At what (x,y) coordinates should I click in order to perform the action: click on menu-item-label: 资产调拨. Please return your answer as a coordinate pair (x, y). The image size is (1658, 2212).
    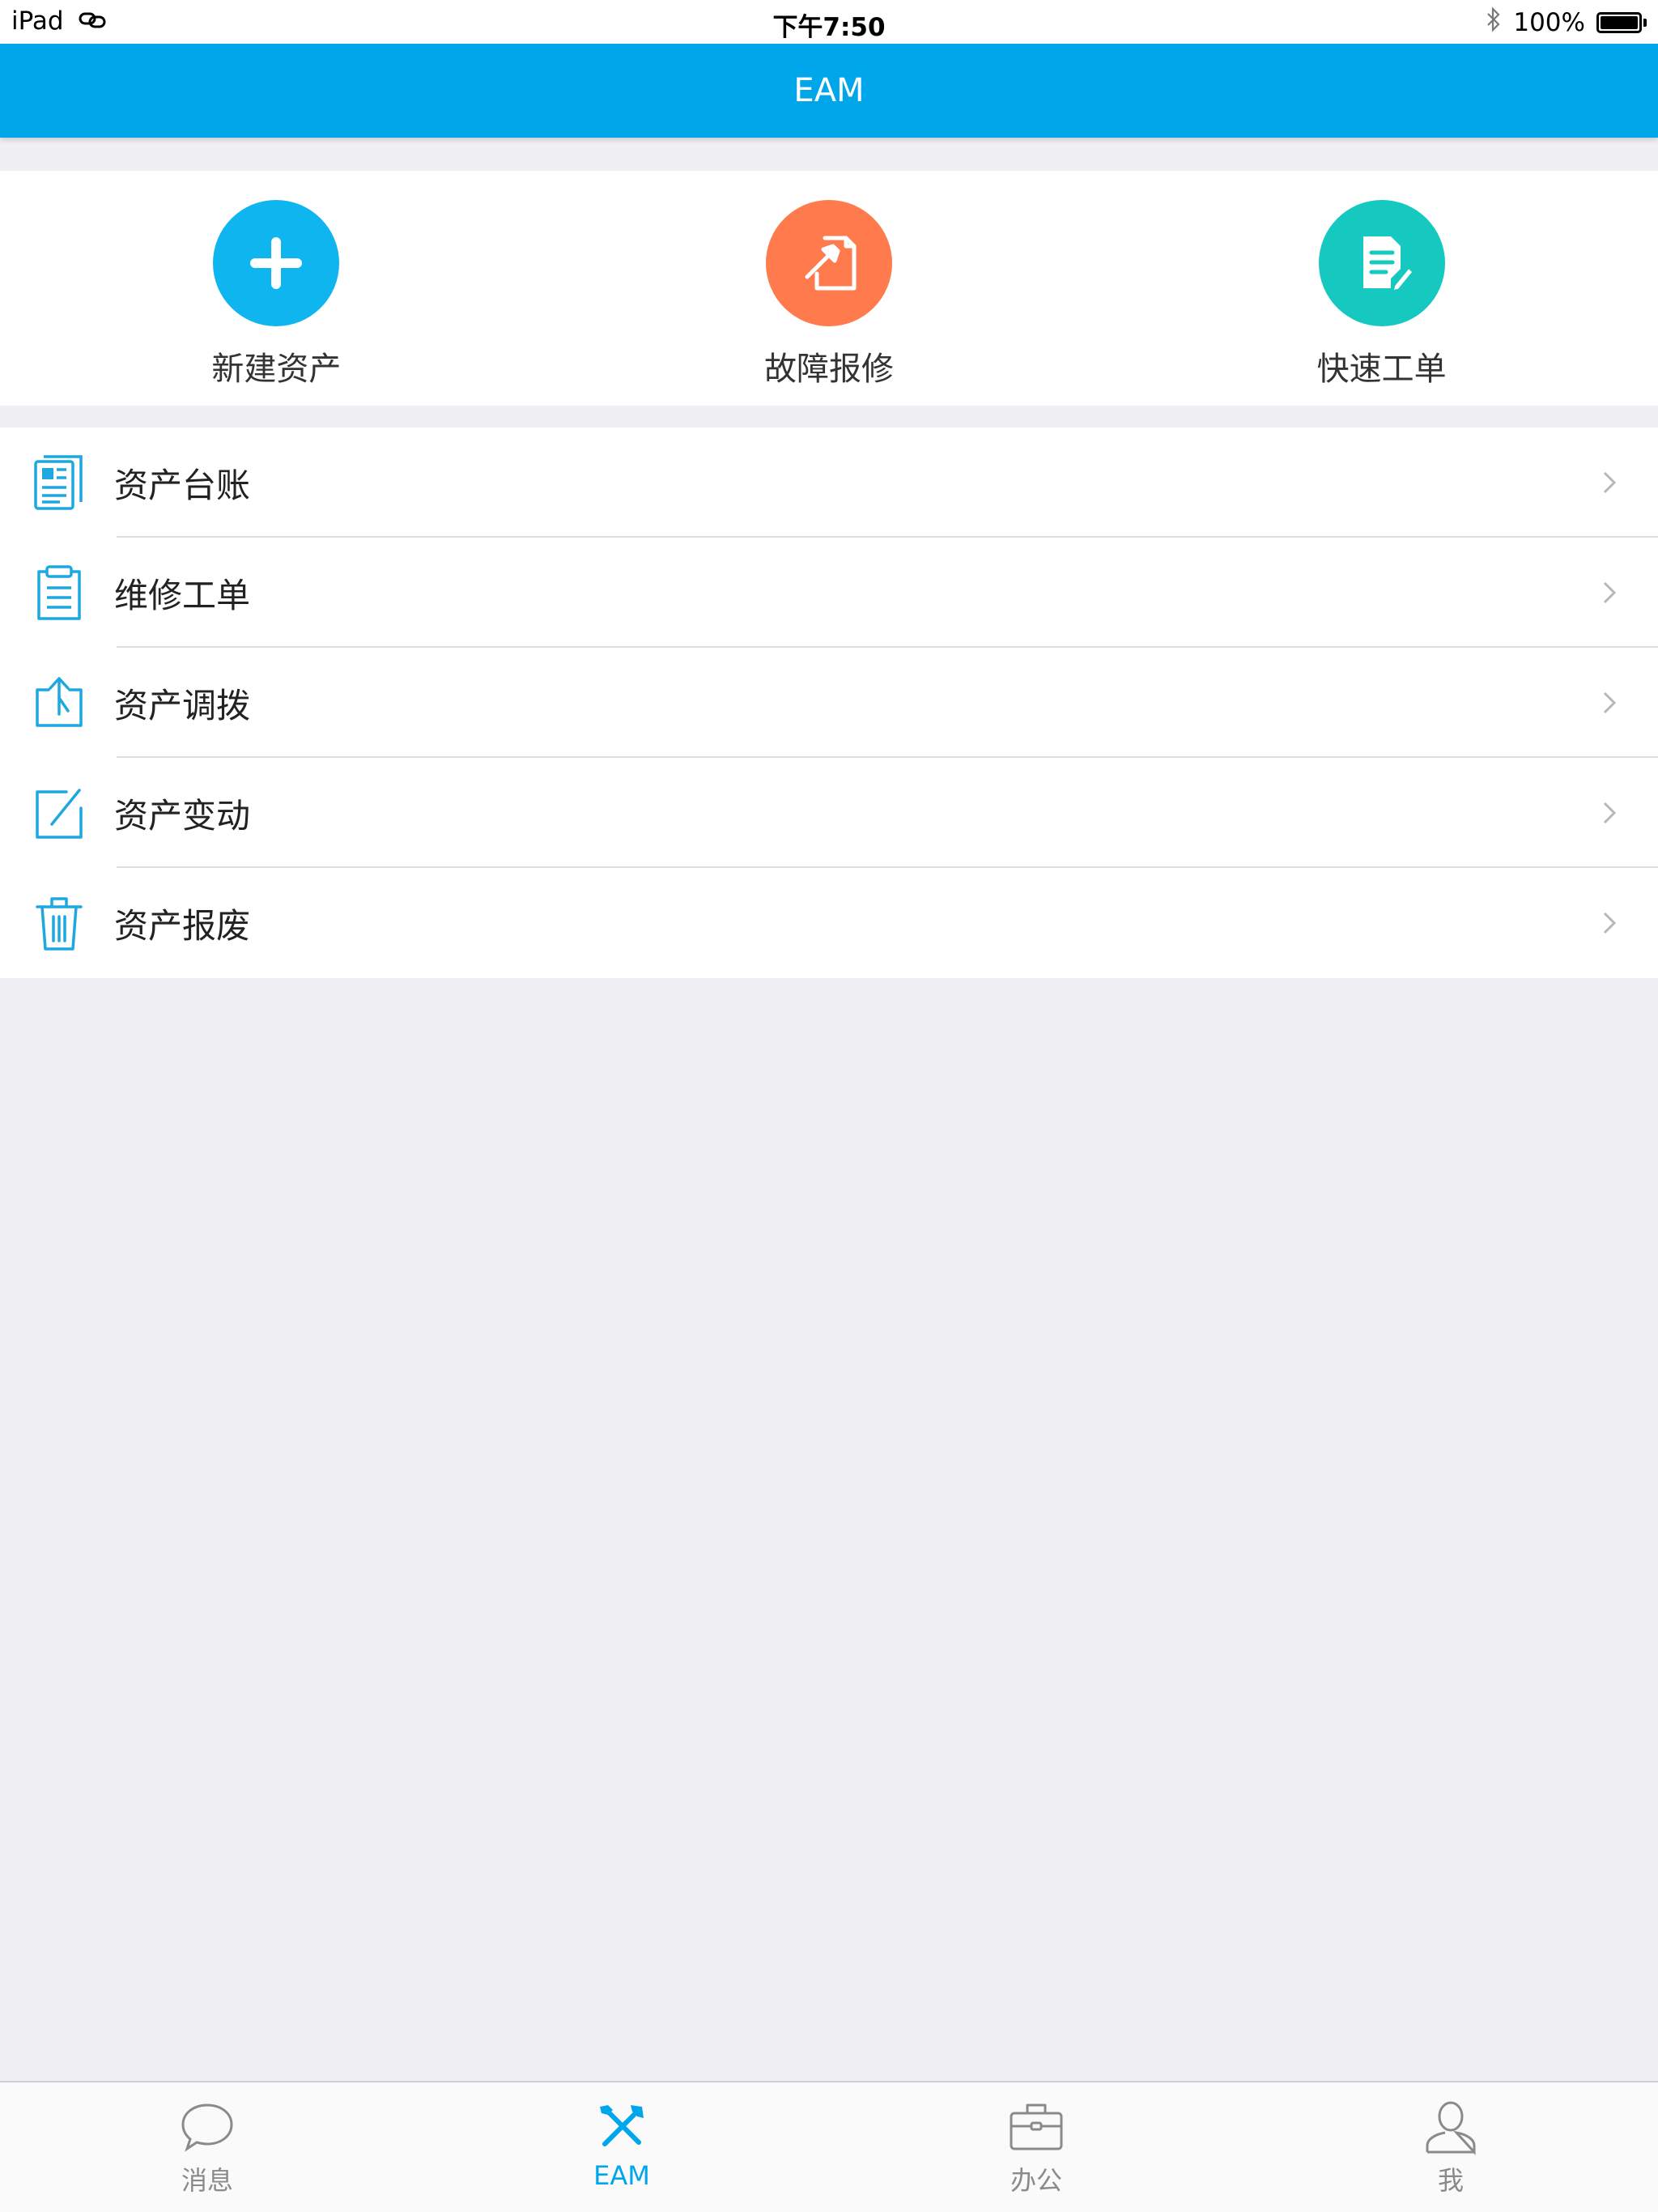
    Looking at the image, I should click on (182, 705).